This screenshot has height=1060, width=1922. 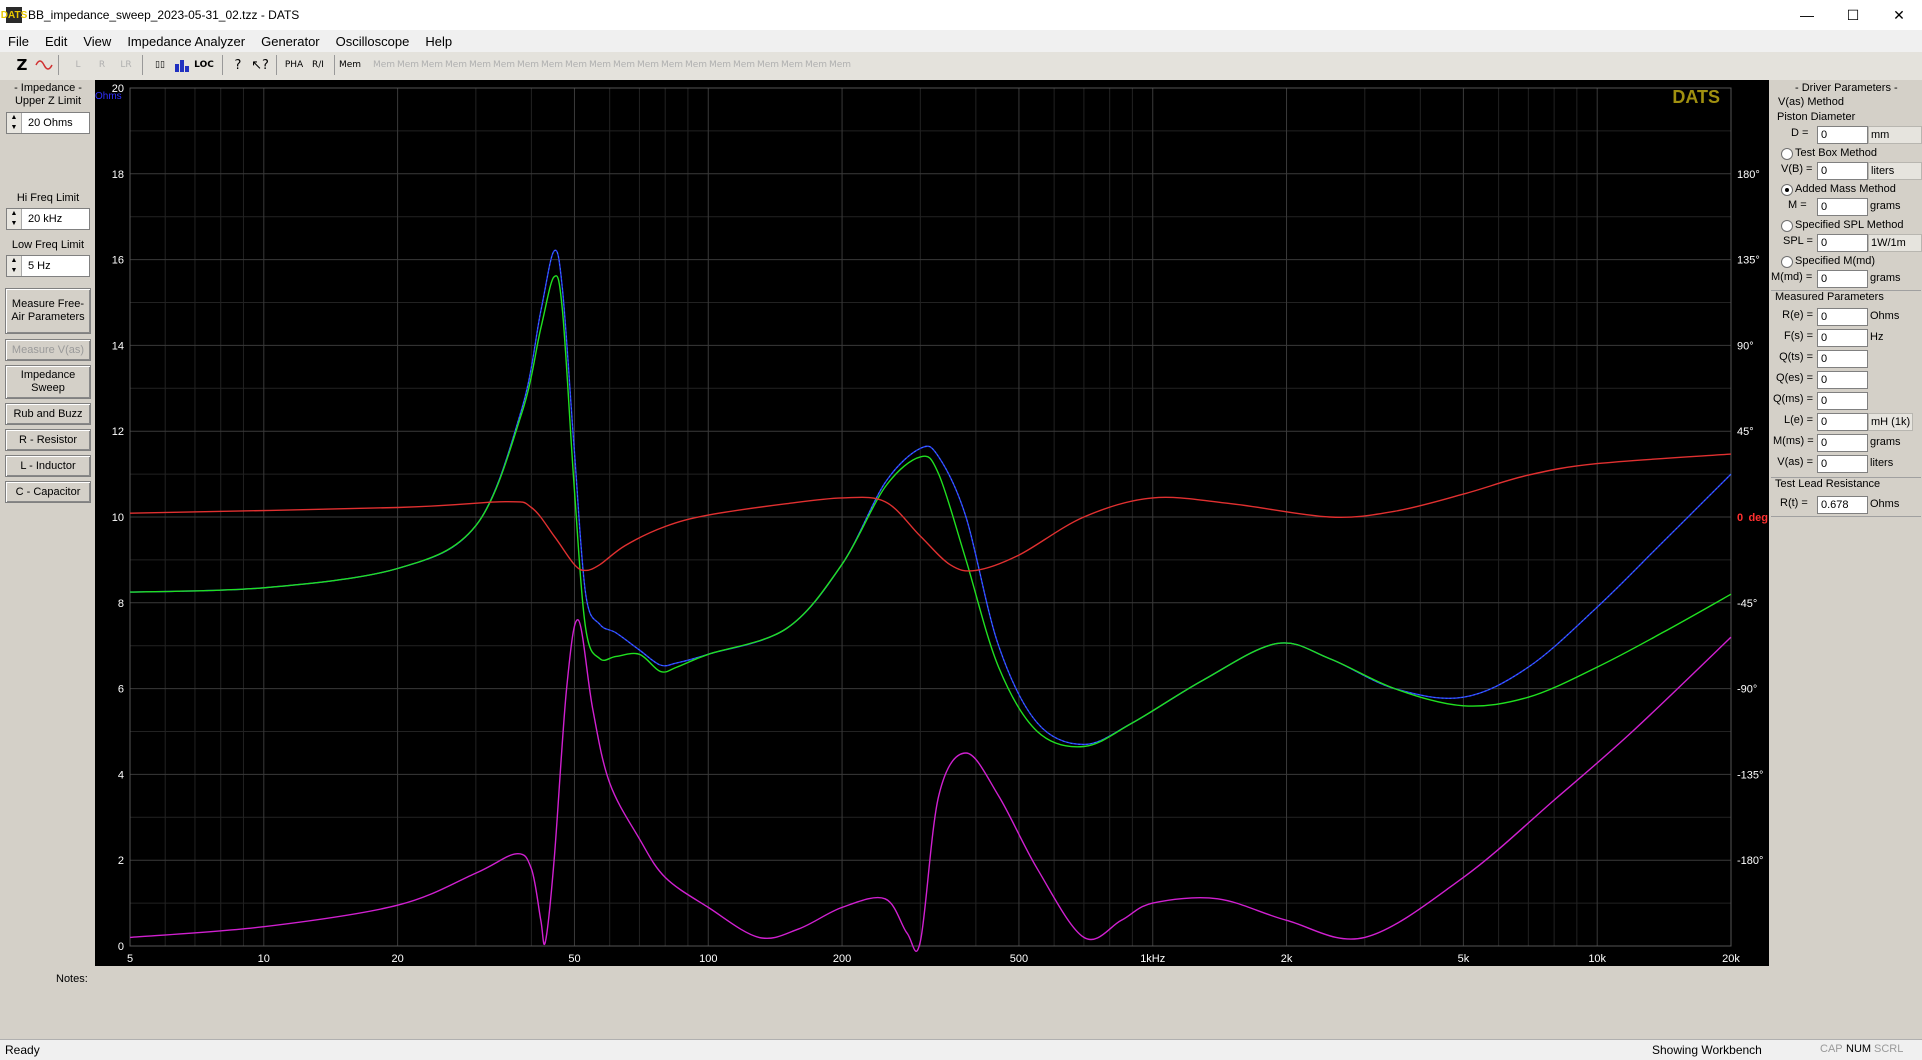 I want to click on menu-help: Help, so click(x=438, y=41).